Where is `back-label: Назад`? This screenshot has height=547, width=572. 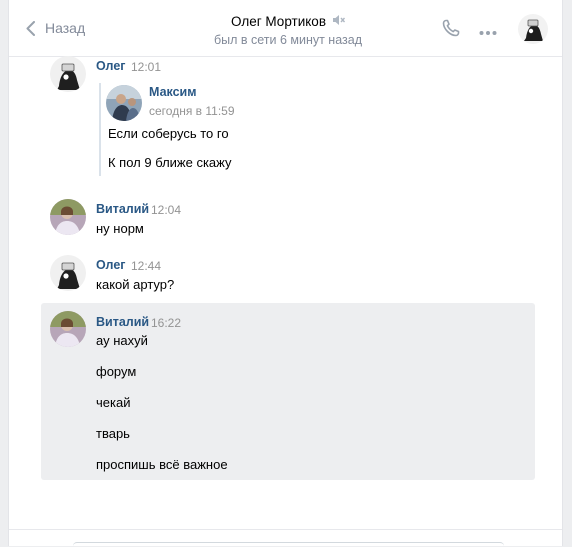
back-label: Назад is located at coordinates (65, 28).